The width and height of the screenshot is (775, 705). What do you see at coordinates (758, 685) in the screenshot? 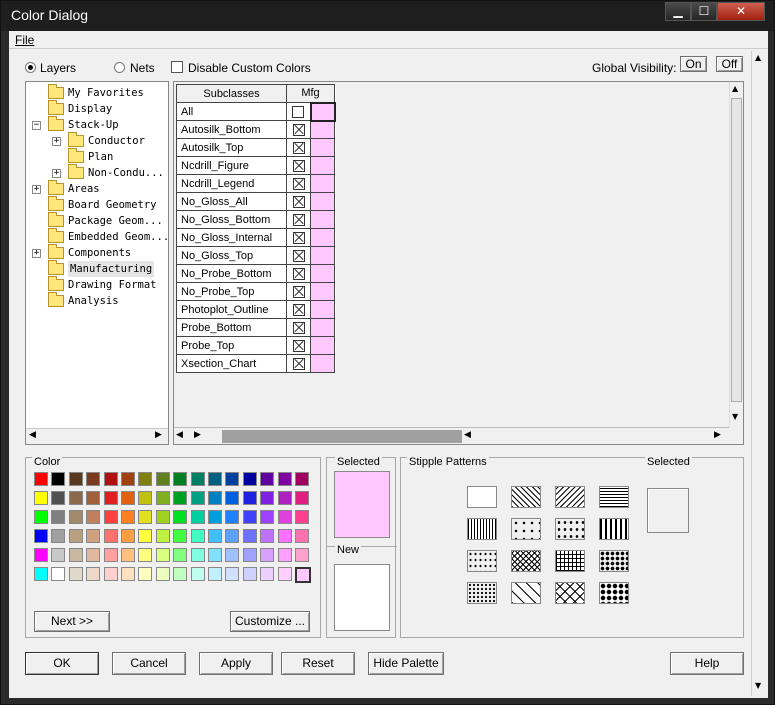
I see `scroll-down-icon: ▼` at bounding box center [758, 685].